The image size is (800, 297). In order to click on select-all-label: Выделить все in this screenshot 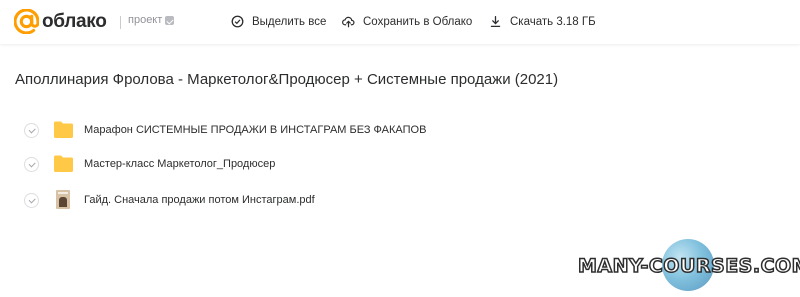, I will do `click(289, 21)`.